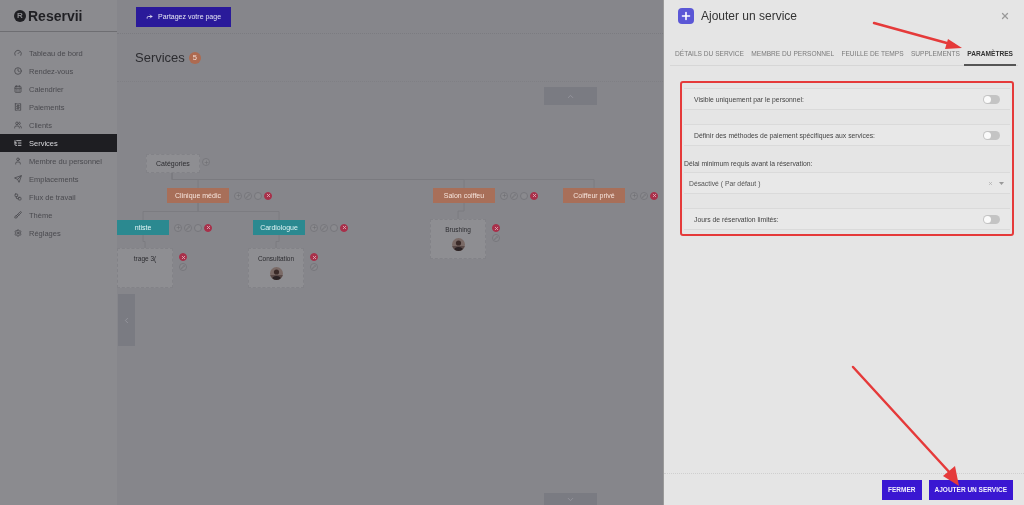 This screenshot has height=505, width=1024. Describe the element at coordinates (18, 125) in the screenshot. I see `users-icon` at that location.